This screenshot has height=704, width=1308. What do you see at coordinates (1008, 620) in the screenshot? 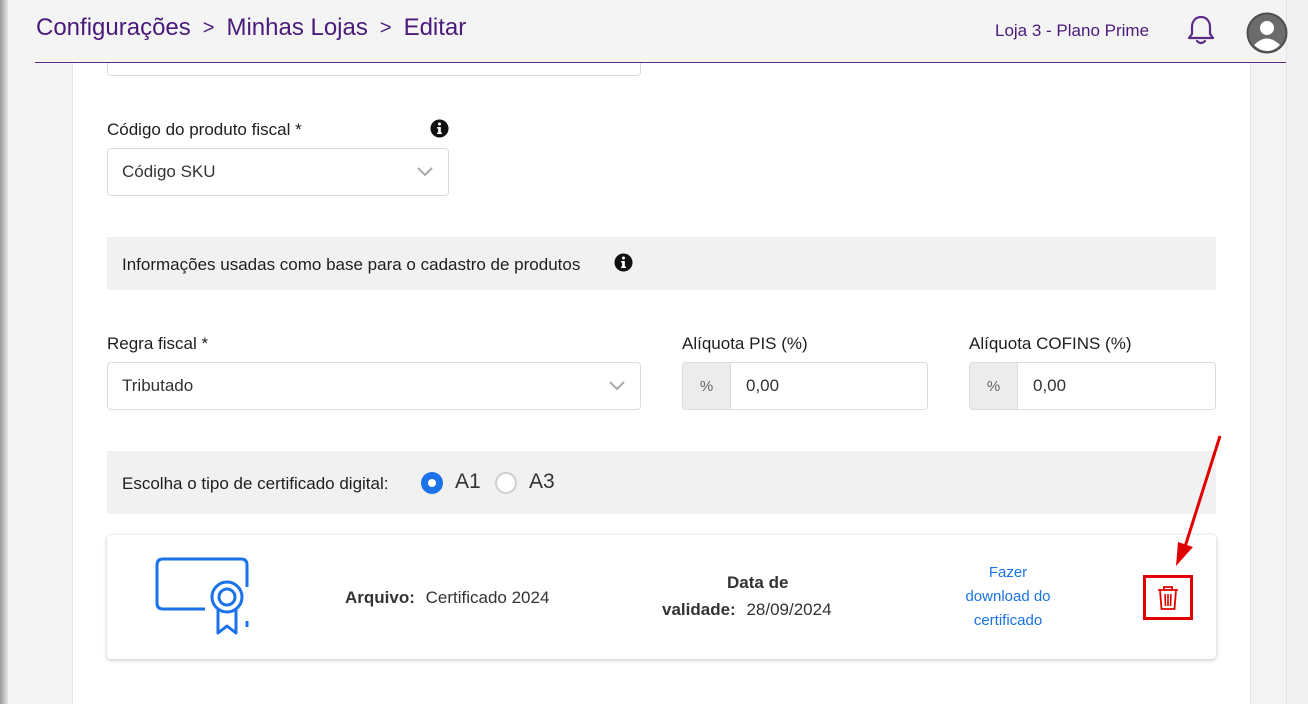
I see `download-line: certificado` at bounding box center [1008, 620].